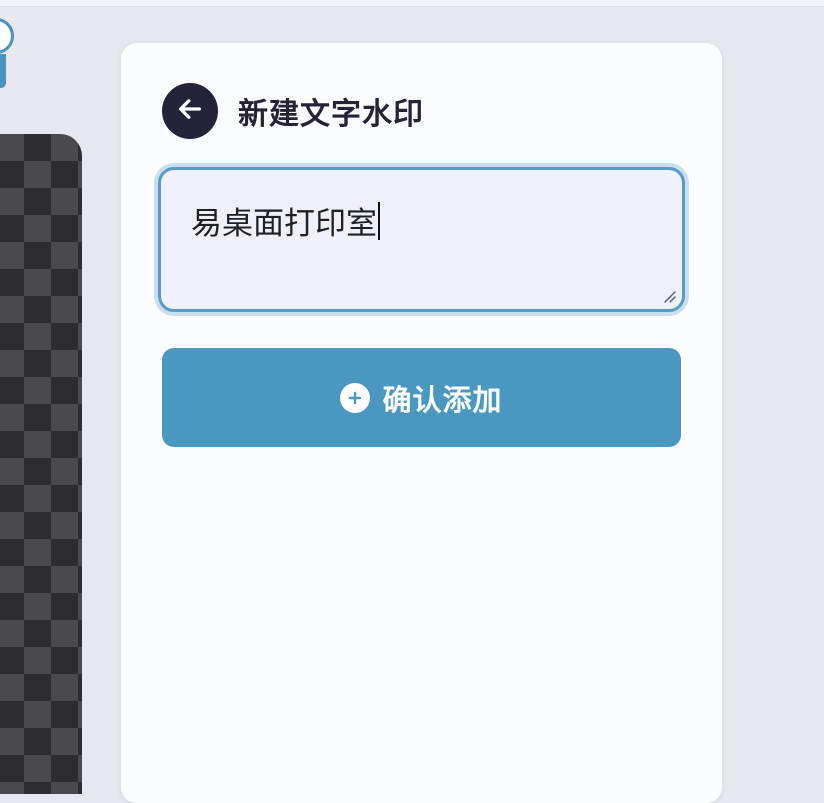 This screenshot has height=803, width=824. What do you see at coordinates (331, 114) in the screenshot?
I see `panel-title: 新建文字水印` at bounding box center [331, 114].